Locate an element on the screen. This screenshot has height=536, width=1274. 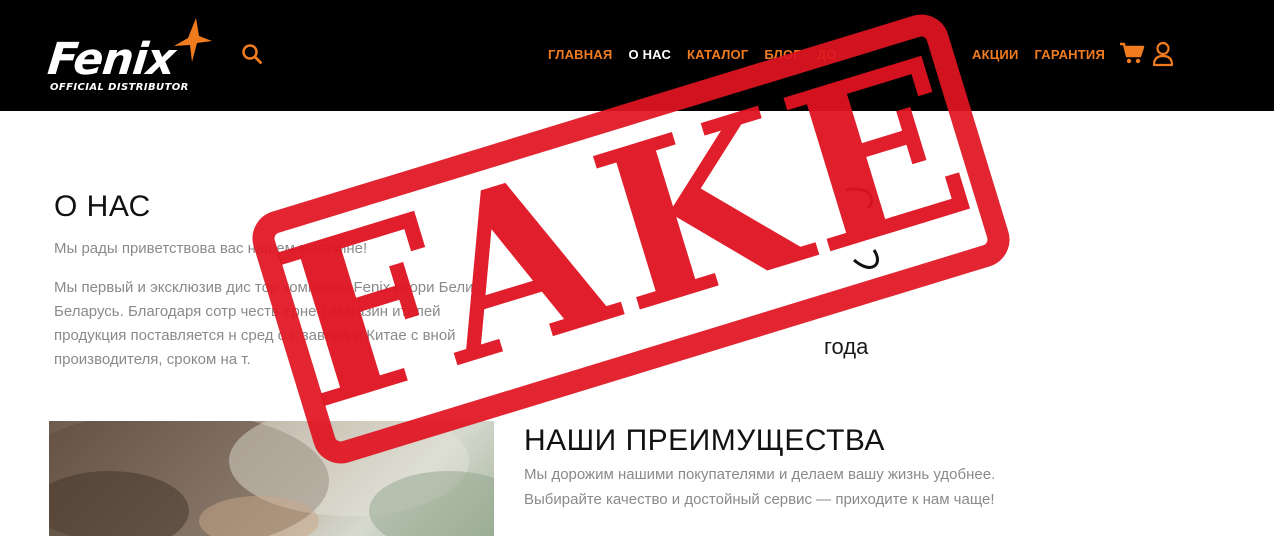
advantages-title: НАШИ ПРЕИМУЩЕСТВА is located at coordinates (704, 440).